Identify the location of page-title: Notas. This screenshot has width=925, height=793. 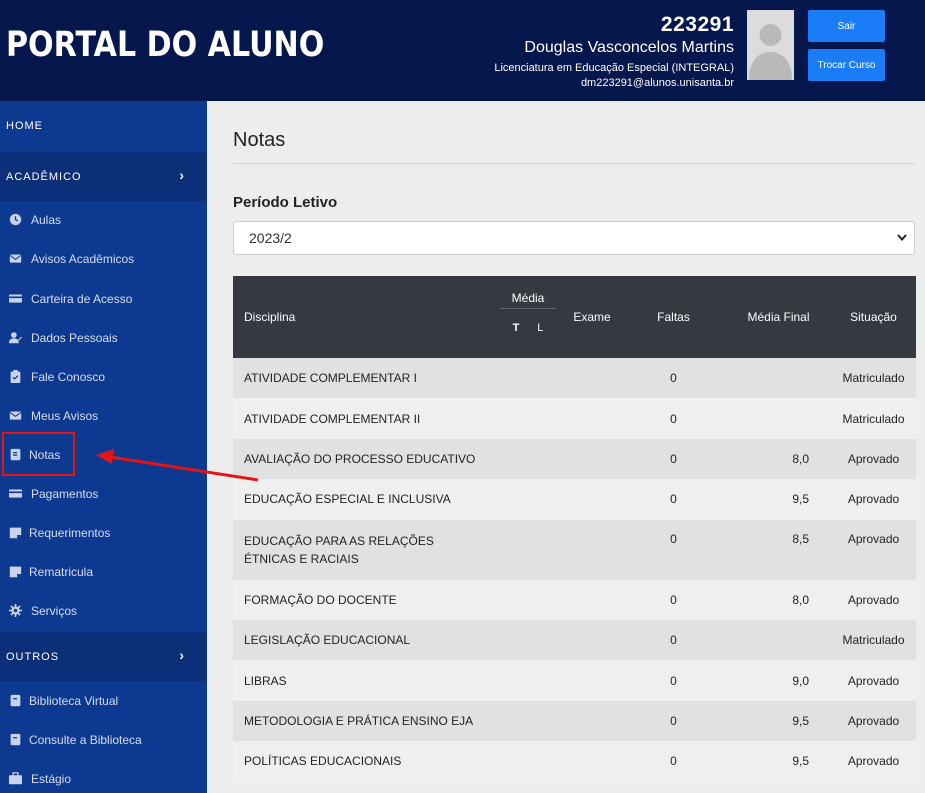
(259, 140).